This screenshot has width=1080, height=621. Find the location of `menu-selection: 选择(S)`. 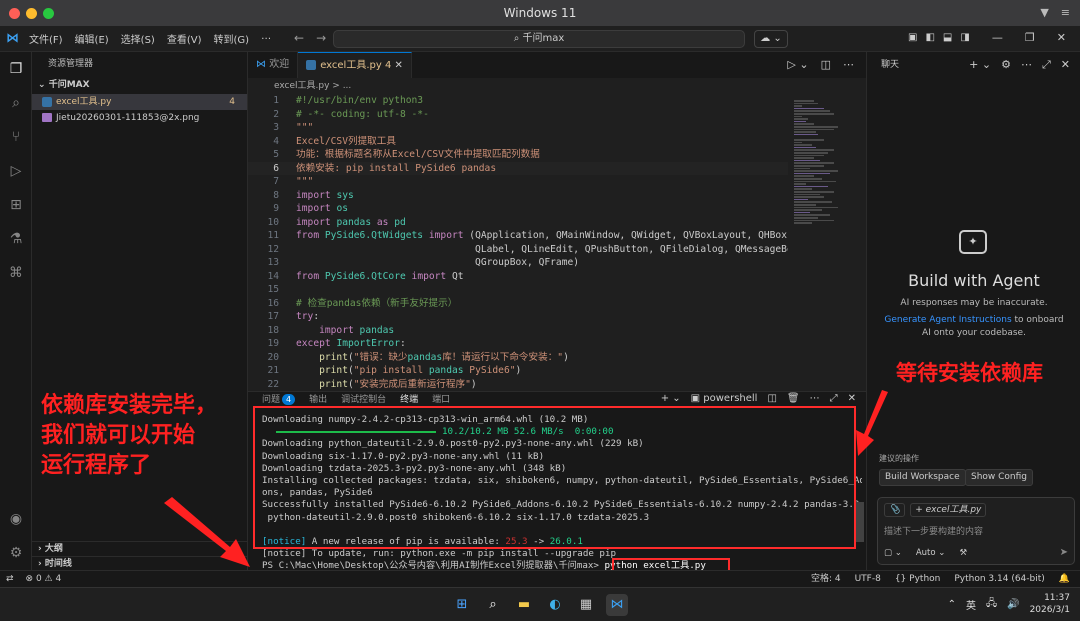

menu-selection: 选择(S) is located at coordinates (138, 38).